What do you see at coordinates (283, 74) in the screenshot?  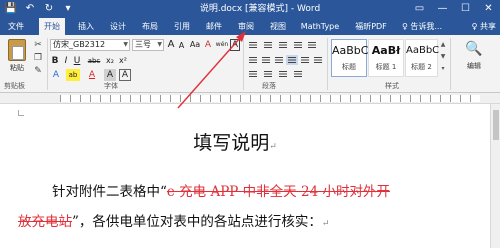 I see `sort-icon` at bounding box center [283, 74].